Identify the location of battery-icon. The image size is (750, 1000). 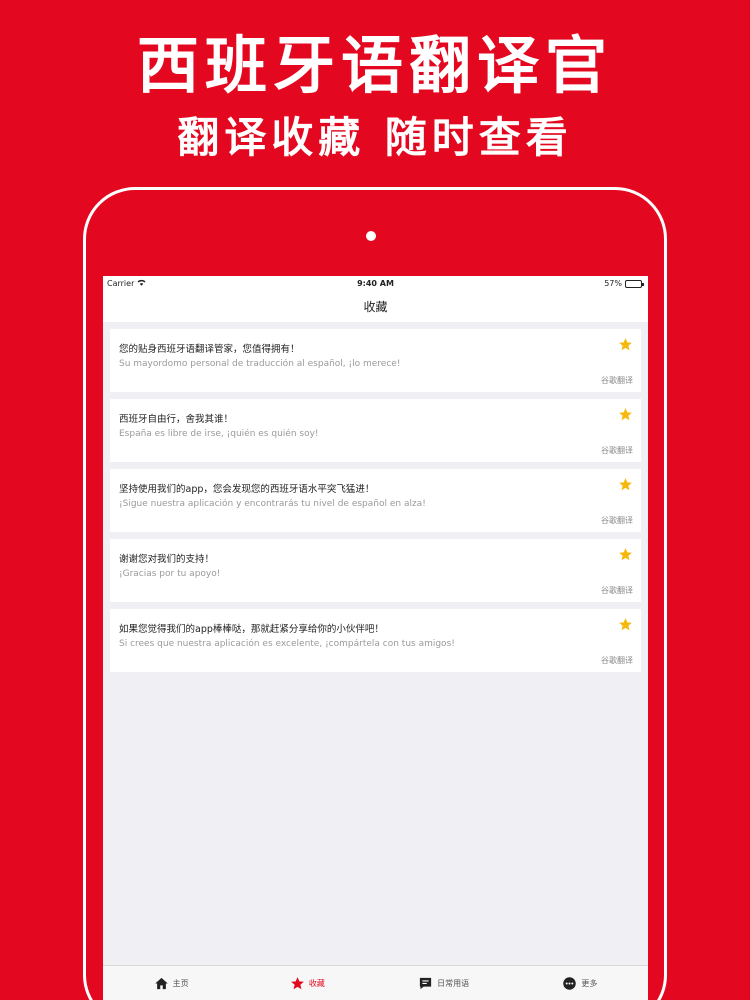
(634, 283).